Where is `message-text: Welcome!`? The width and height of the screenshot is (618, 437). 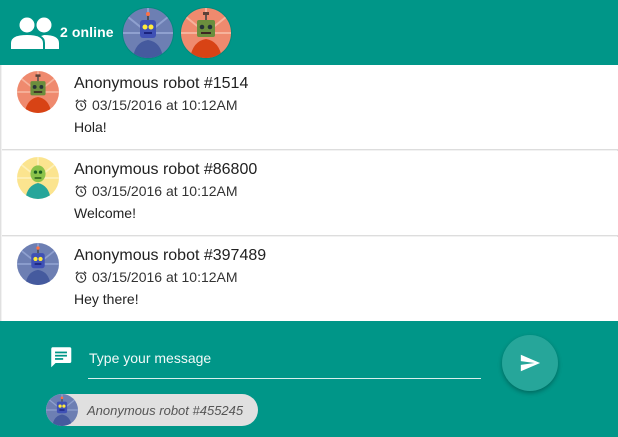 message-text: Welcome! is located at coordinates (105, 213).